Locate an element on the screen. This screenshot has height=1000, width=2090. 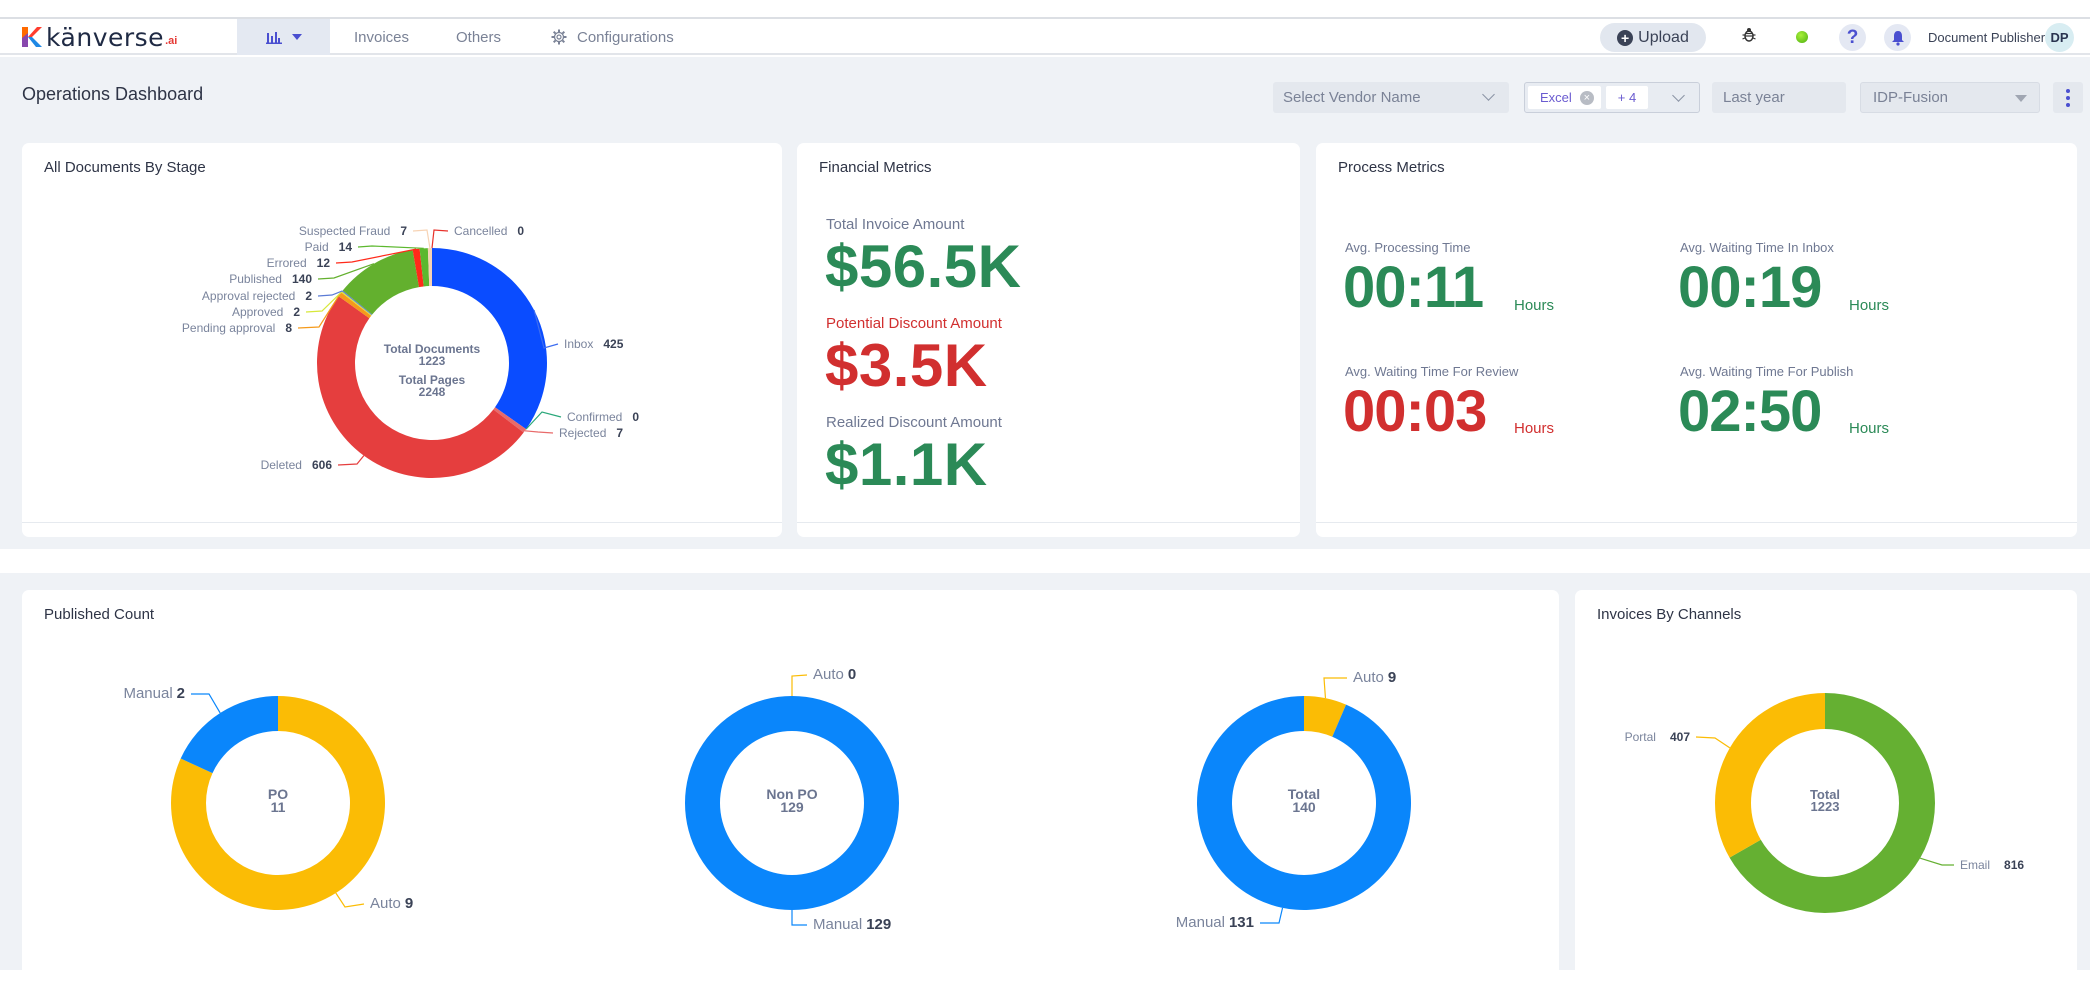
help-button: ? is located at coordinates (1852, 37).